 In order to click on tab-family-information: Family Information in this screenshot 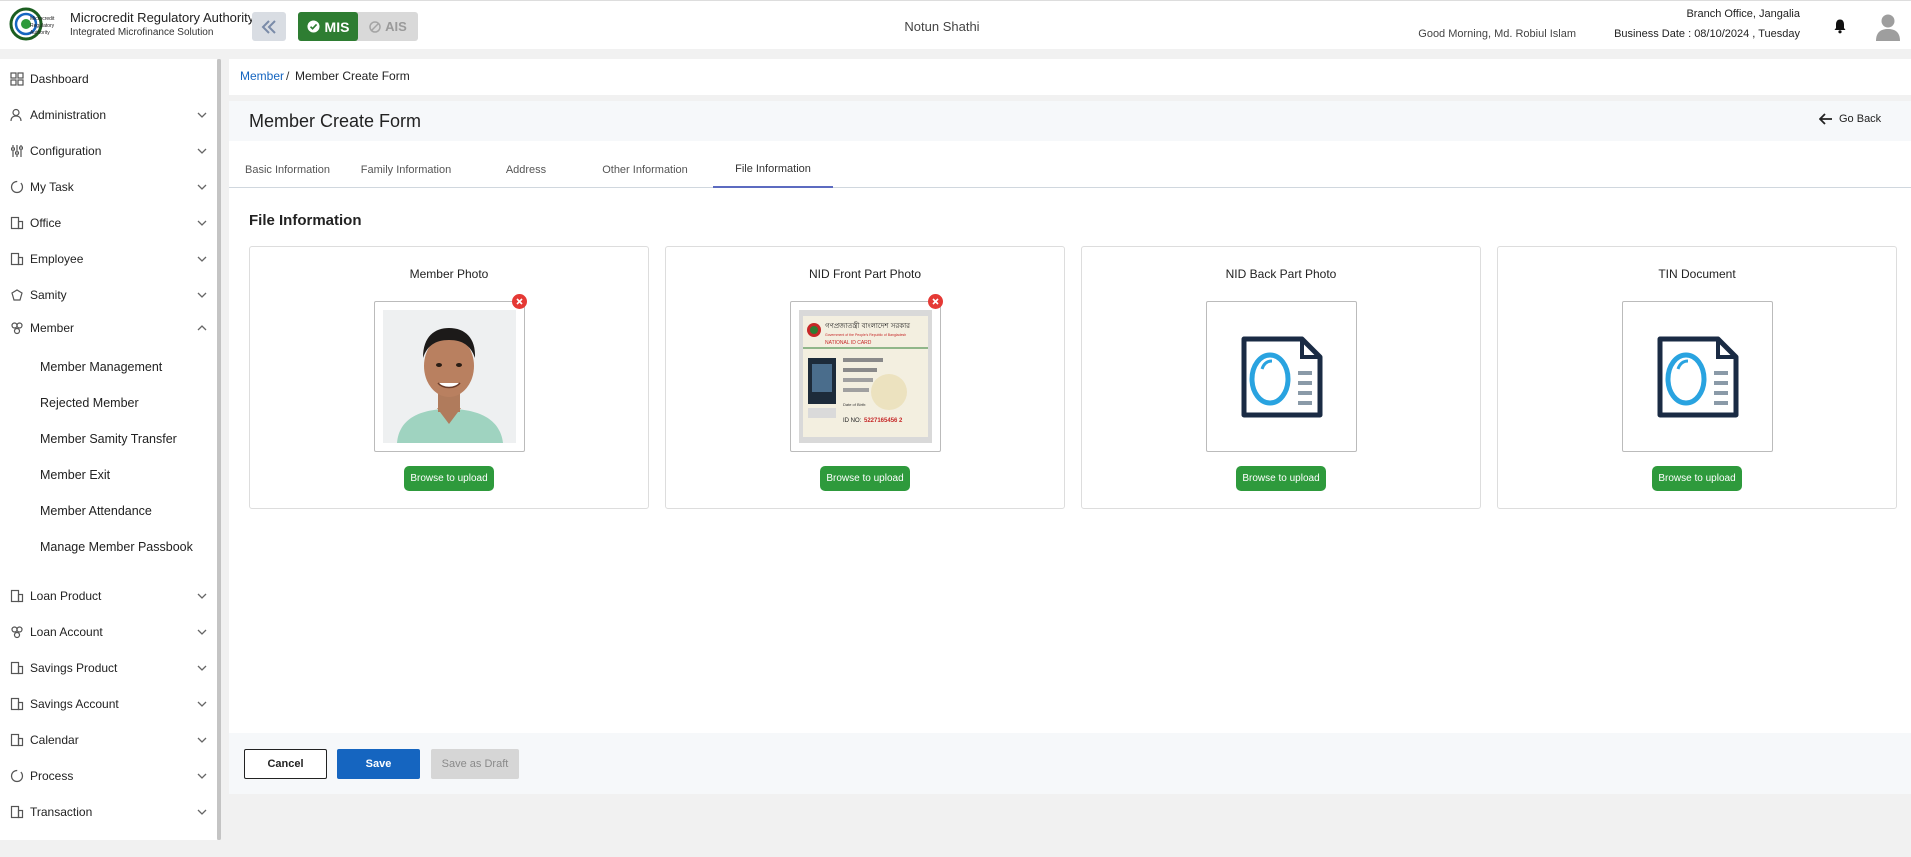, I will do `click(406, 169)`.